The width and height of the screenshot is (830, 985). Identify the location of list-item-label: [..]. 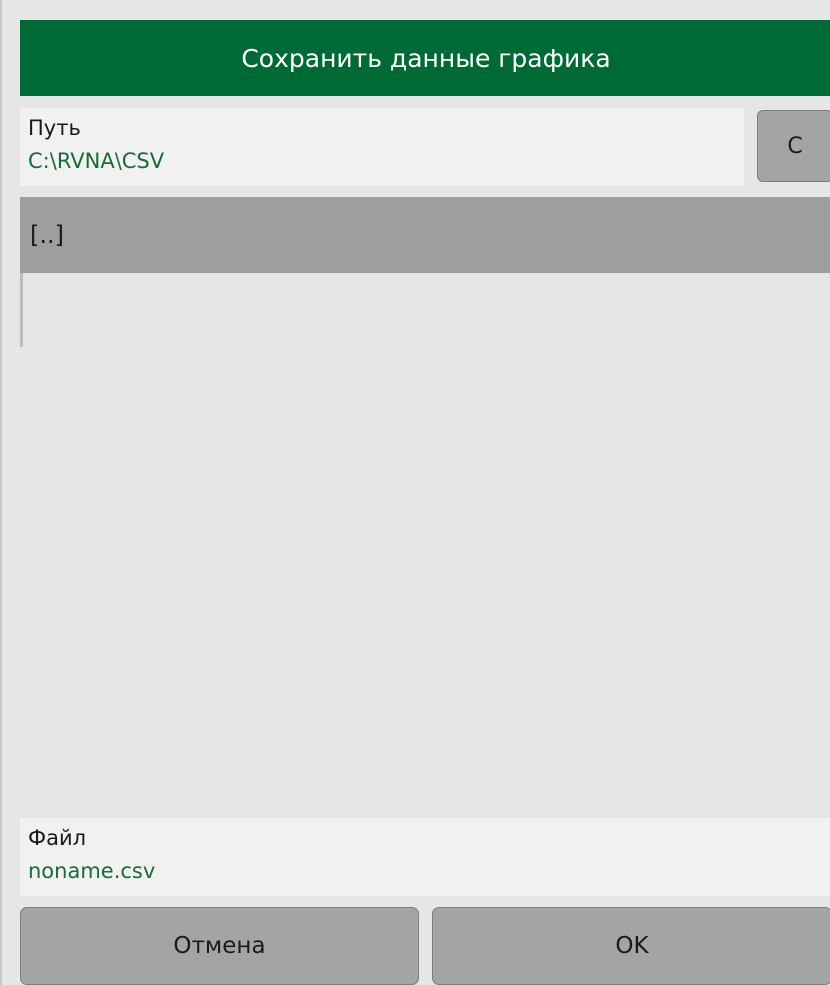
(47, 235).